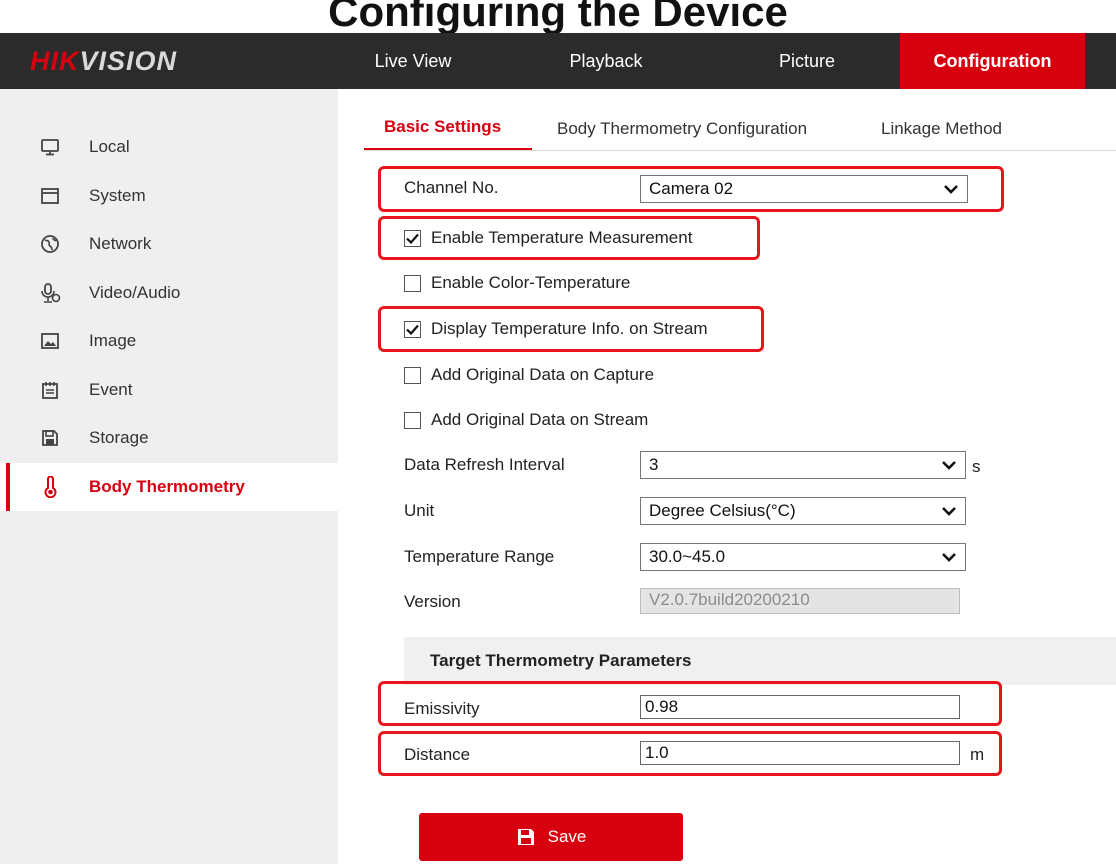 Image resolution: width=1116 pixels, height=864 pixels. I want to click on thermometer-icon, so click(50, 487).